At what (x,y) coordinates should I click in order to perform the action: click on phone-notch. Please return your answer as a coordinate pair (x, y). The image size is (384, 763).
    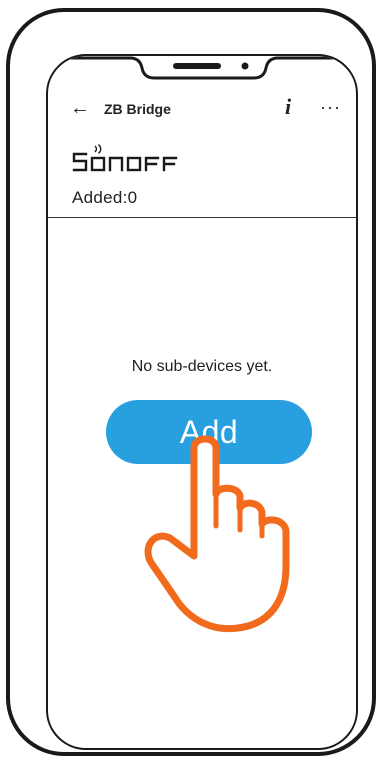
    Looking at the image, I should click on (202, 68).